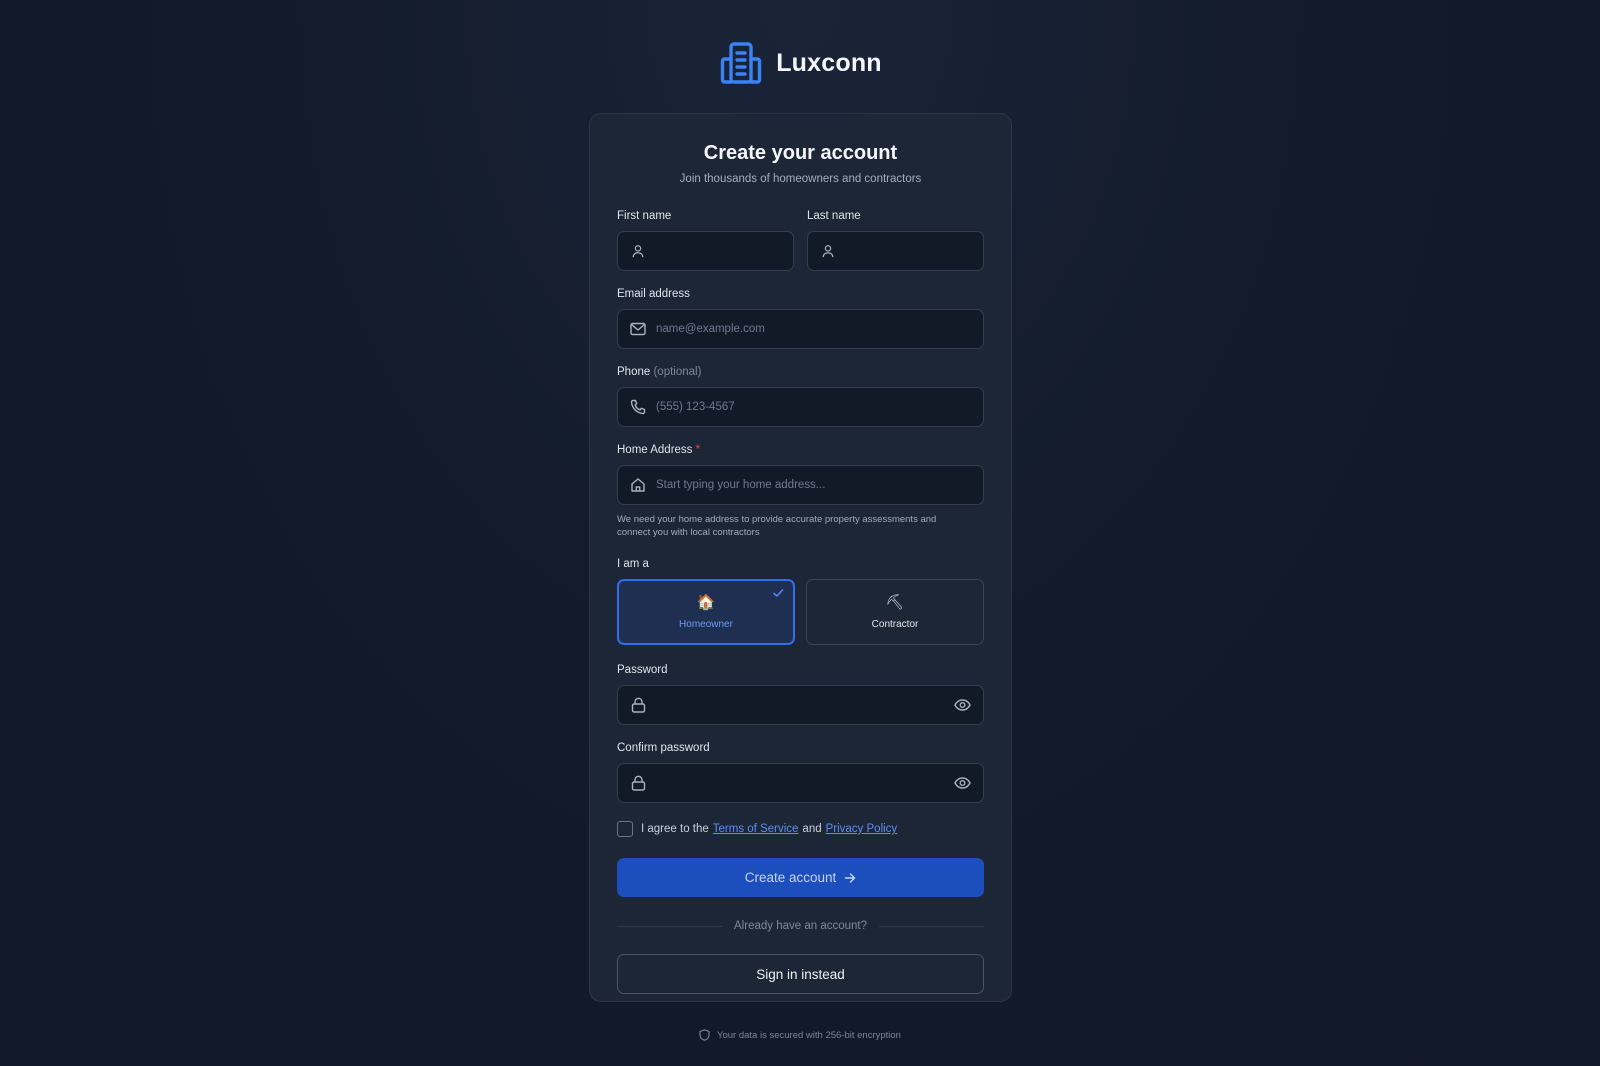 The width and height of the screenshot is (1600, 1066). What do you see at coordinates (812, 829) in the screenshot?
I see `agree-and: and` at bounding box center [812, 829].